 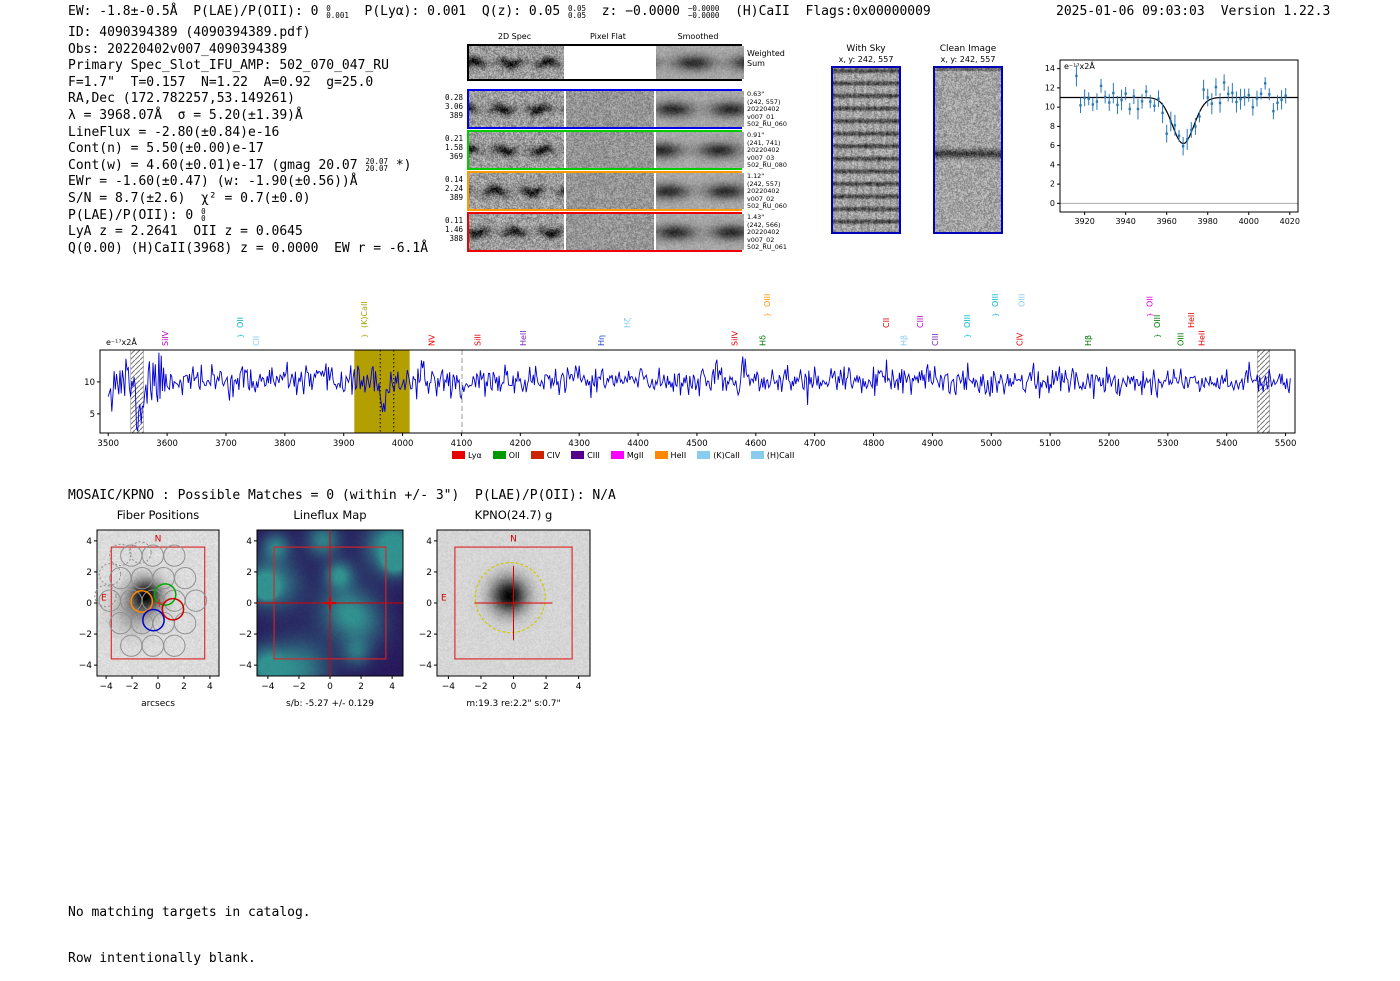 I want to click on info-line: ID: 4090394389 (4090394389.pdf), so click(x=248, y=33).